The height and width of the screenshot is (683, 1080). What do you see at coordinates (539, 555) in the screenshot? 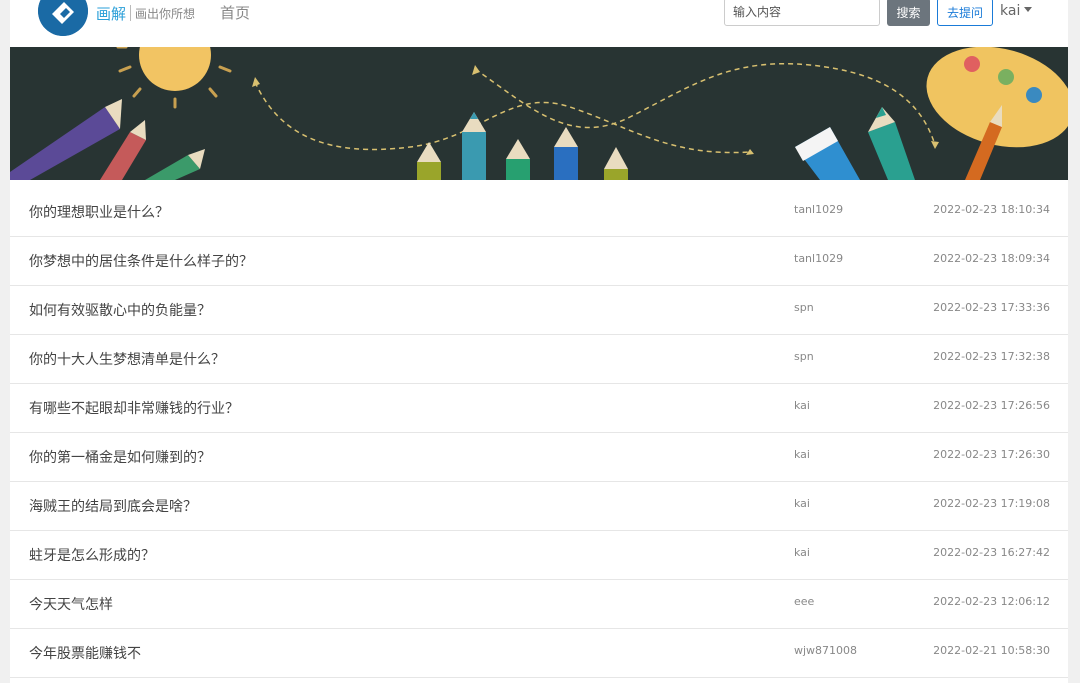
I see `question-row: 蛀牙是怎么形成的？ kai 2022-02-23 16:27:42` at bounding box center [539, 555].